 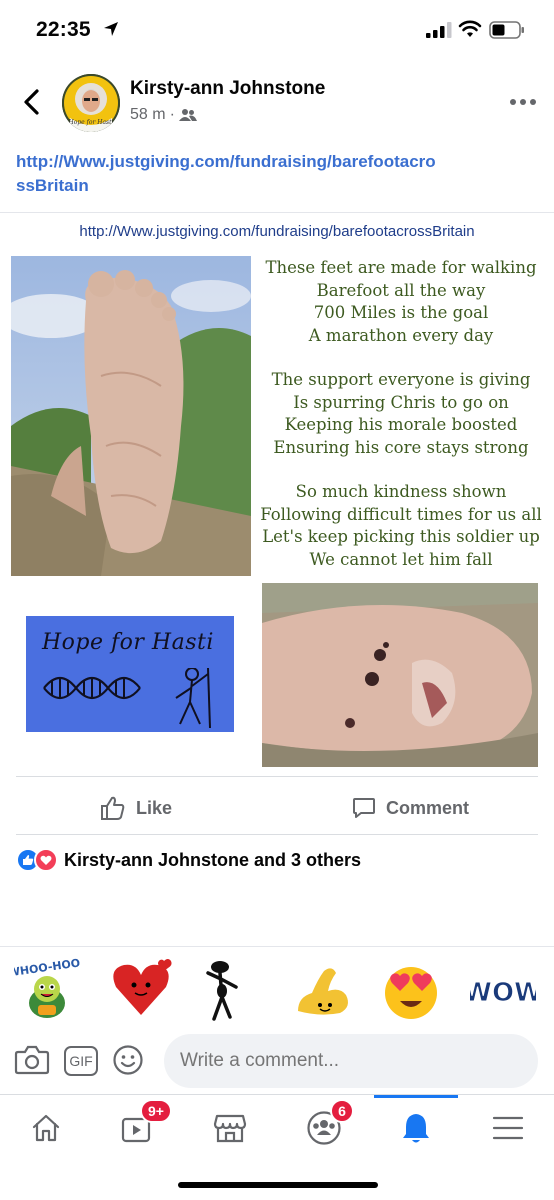 What do you see at coordinates (131, 416) in the screenshot?
I see `foot-sole-photo` at bounding box center [131, 416].